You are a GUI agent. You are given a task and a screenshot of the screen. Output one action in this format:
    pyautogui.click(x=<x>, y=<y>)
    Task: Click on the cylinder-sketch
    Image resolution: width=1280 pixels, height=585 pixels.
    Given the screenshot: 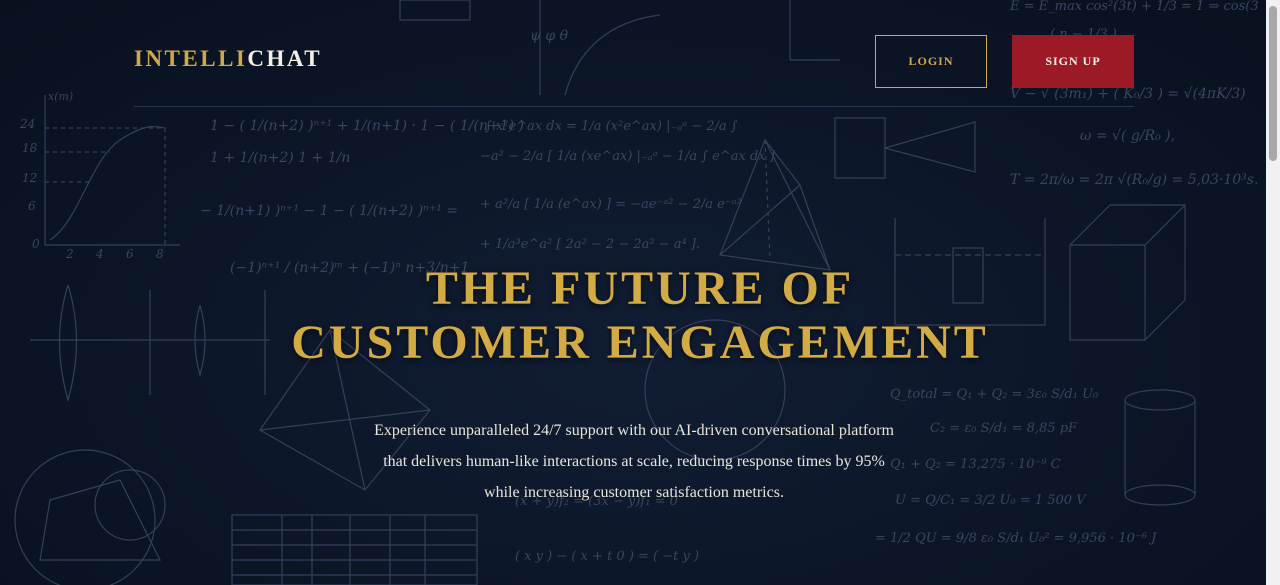 What is the action you would take?
    pyautogui.click(x=1160, y=447)
    